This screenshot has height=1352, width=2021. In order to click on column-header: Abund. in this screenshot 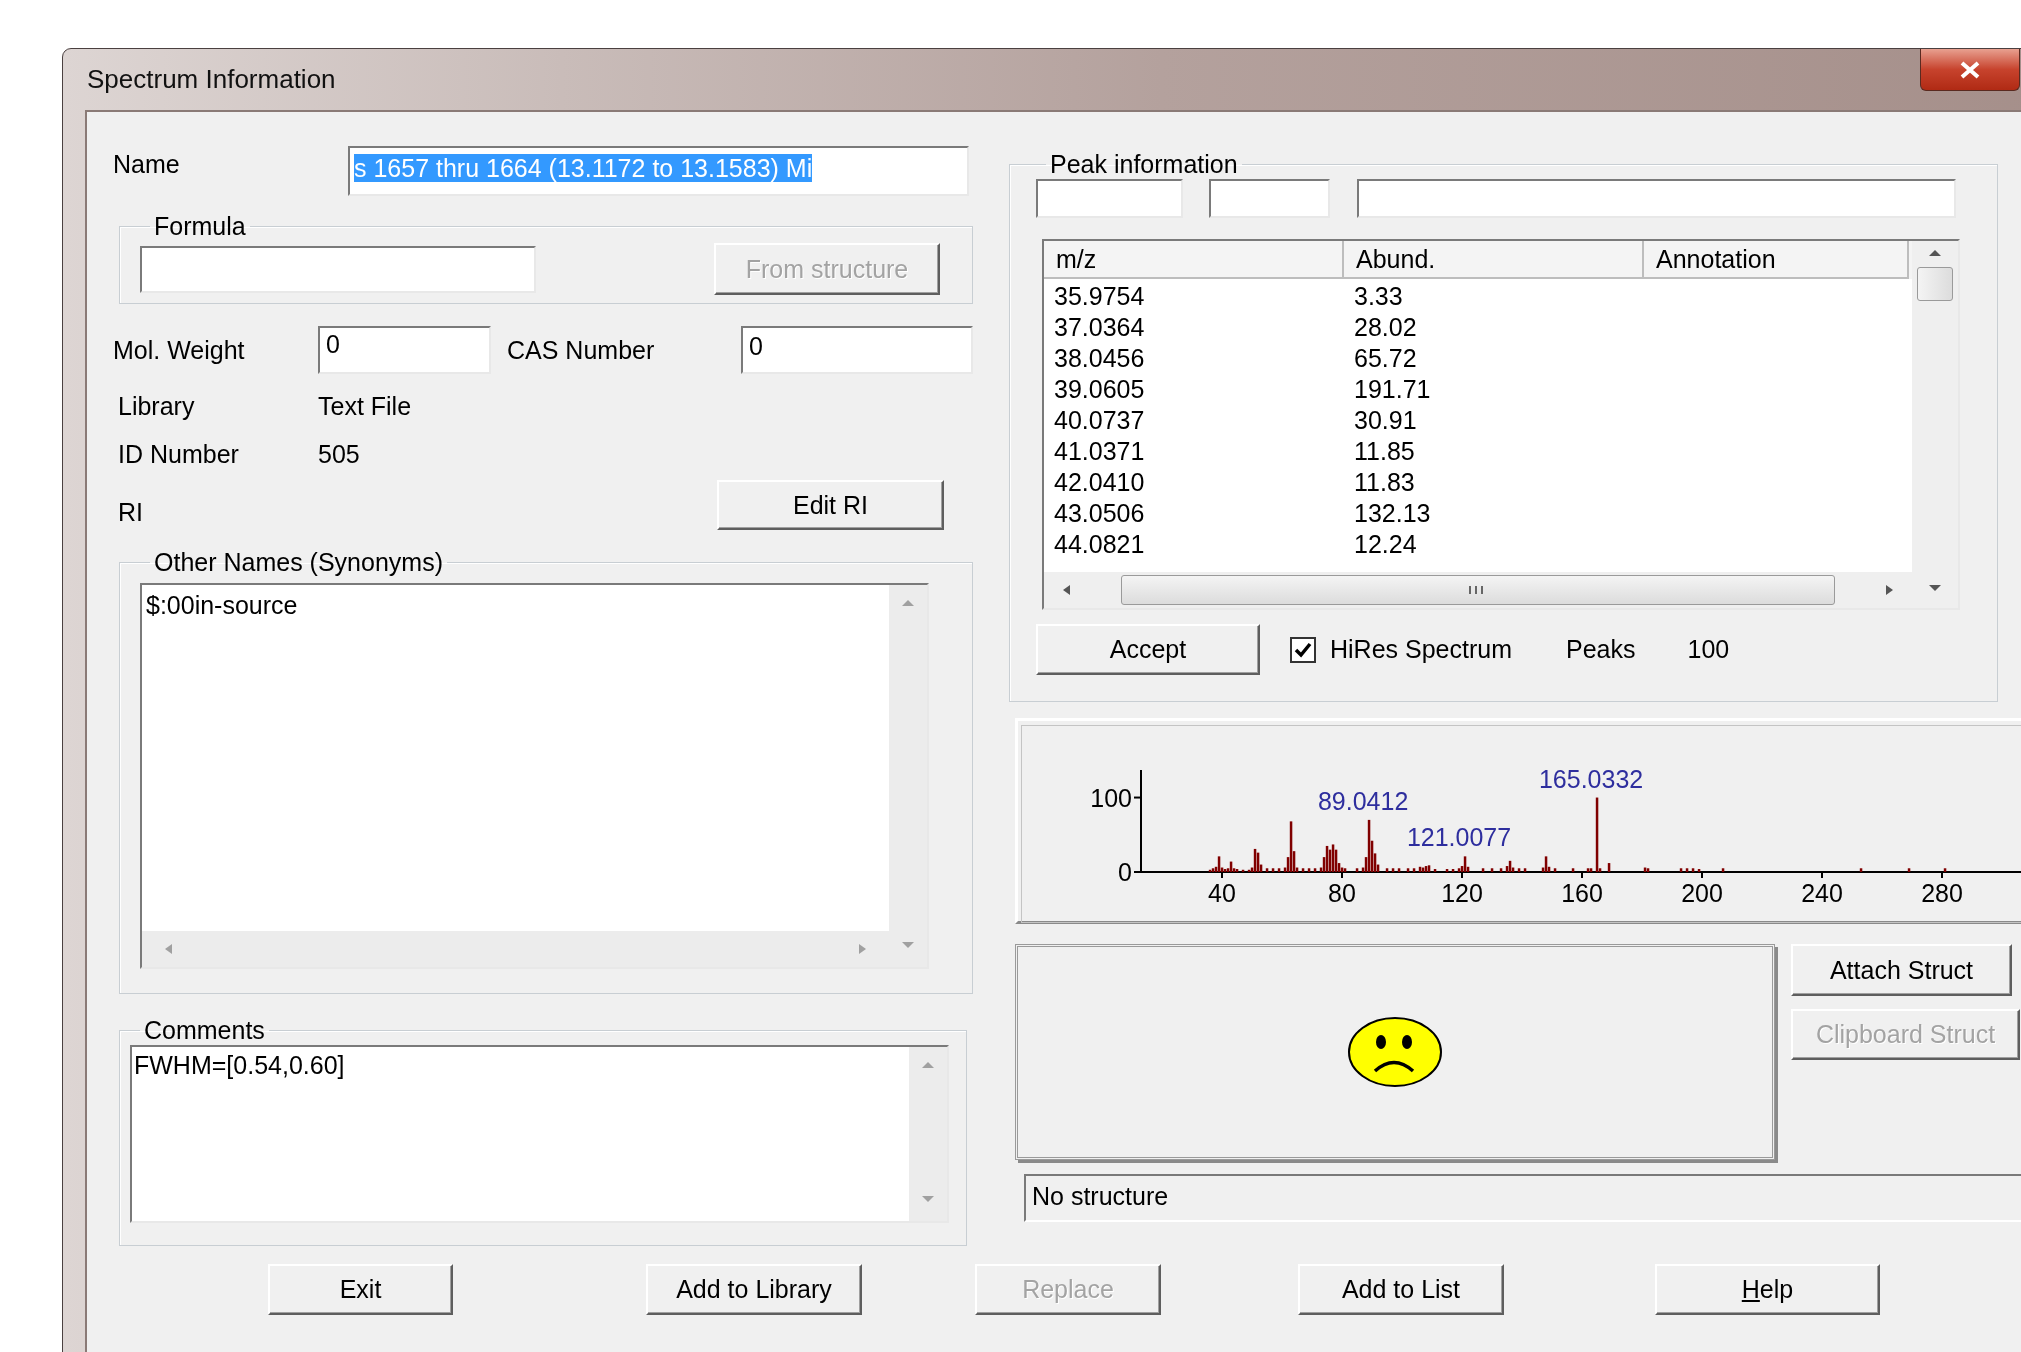, I will do `click(1494, 260)`.